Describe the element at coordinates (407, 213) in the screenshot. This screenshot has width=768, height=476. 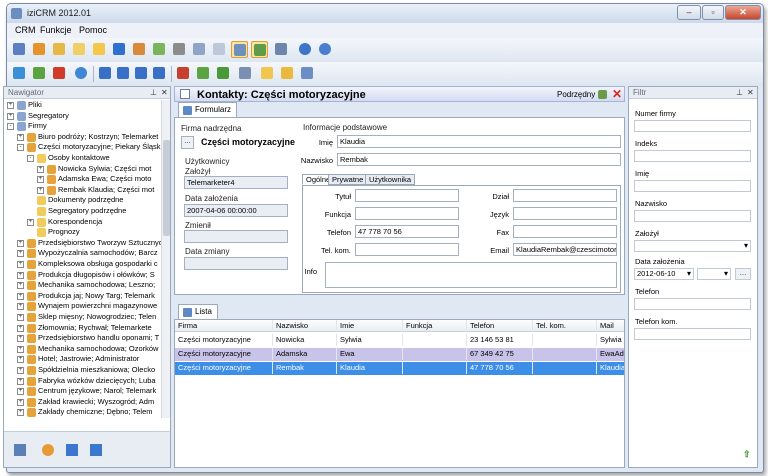
I see `function-field` at that location.